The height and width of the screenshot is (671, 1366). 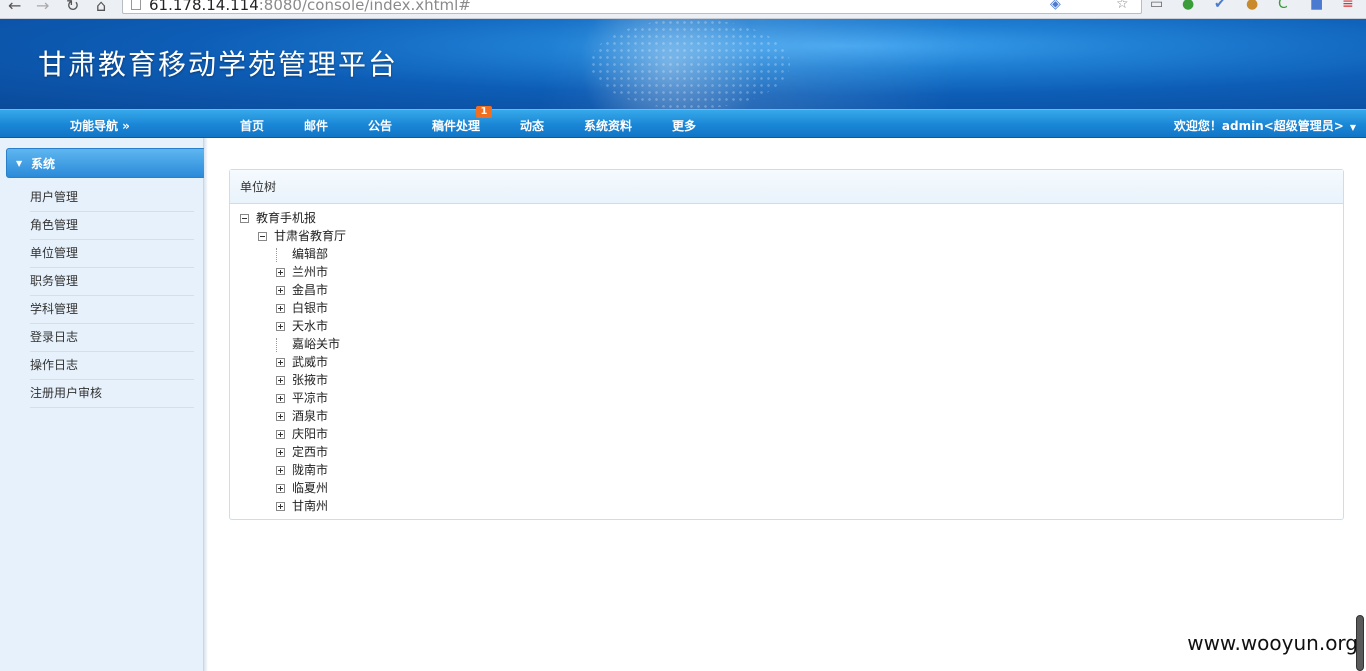 I want to click on tree-node: 金昌市, so click(x=302, y=290).